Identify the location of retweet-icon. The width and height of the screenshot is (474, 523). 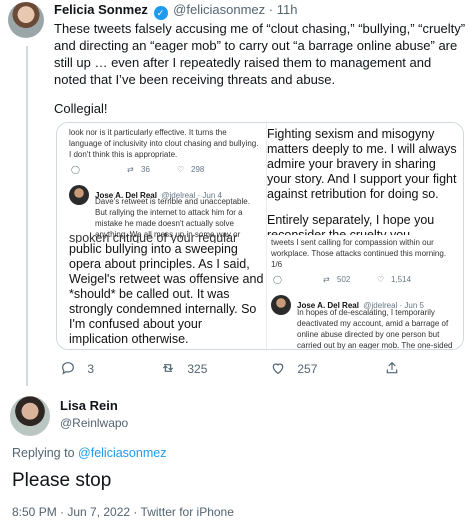
(168, 368).